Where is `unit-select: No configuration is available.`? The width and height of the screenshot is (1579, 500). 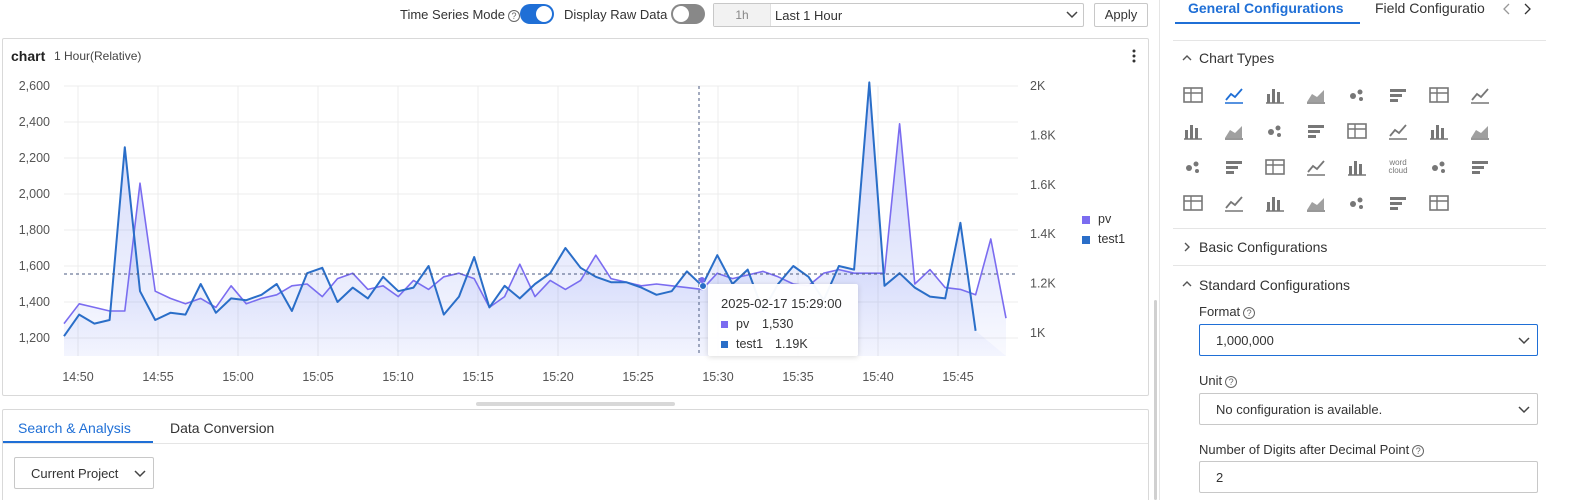
unit-select: No configuration is available. is located at coordinates (1368, 409).